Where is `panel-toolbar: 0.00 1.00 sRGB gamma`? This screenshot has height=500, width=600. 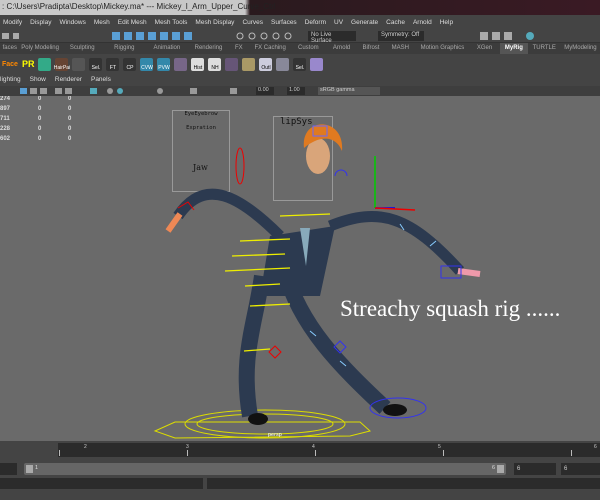
panel-toolbar: 0.00 1.00 sRGB gamma is located at coordinates (300, 91).